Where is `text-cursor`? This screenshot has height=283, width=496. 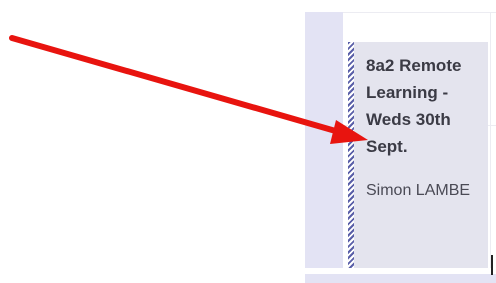 text-cursor is located at coordinates (492, 265).